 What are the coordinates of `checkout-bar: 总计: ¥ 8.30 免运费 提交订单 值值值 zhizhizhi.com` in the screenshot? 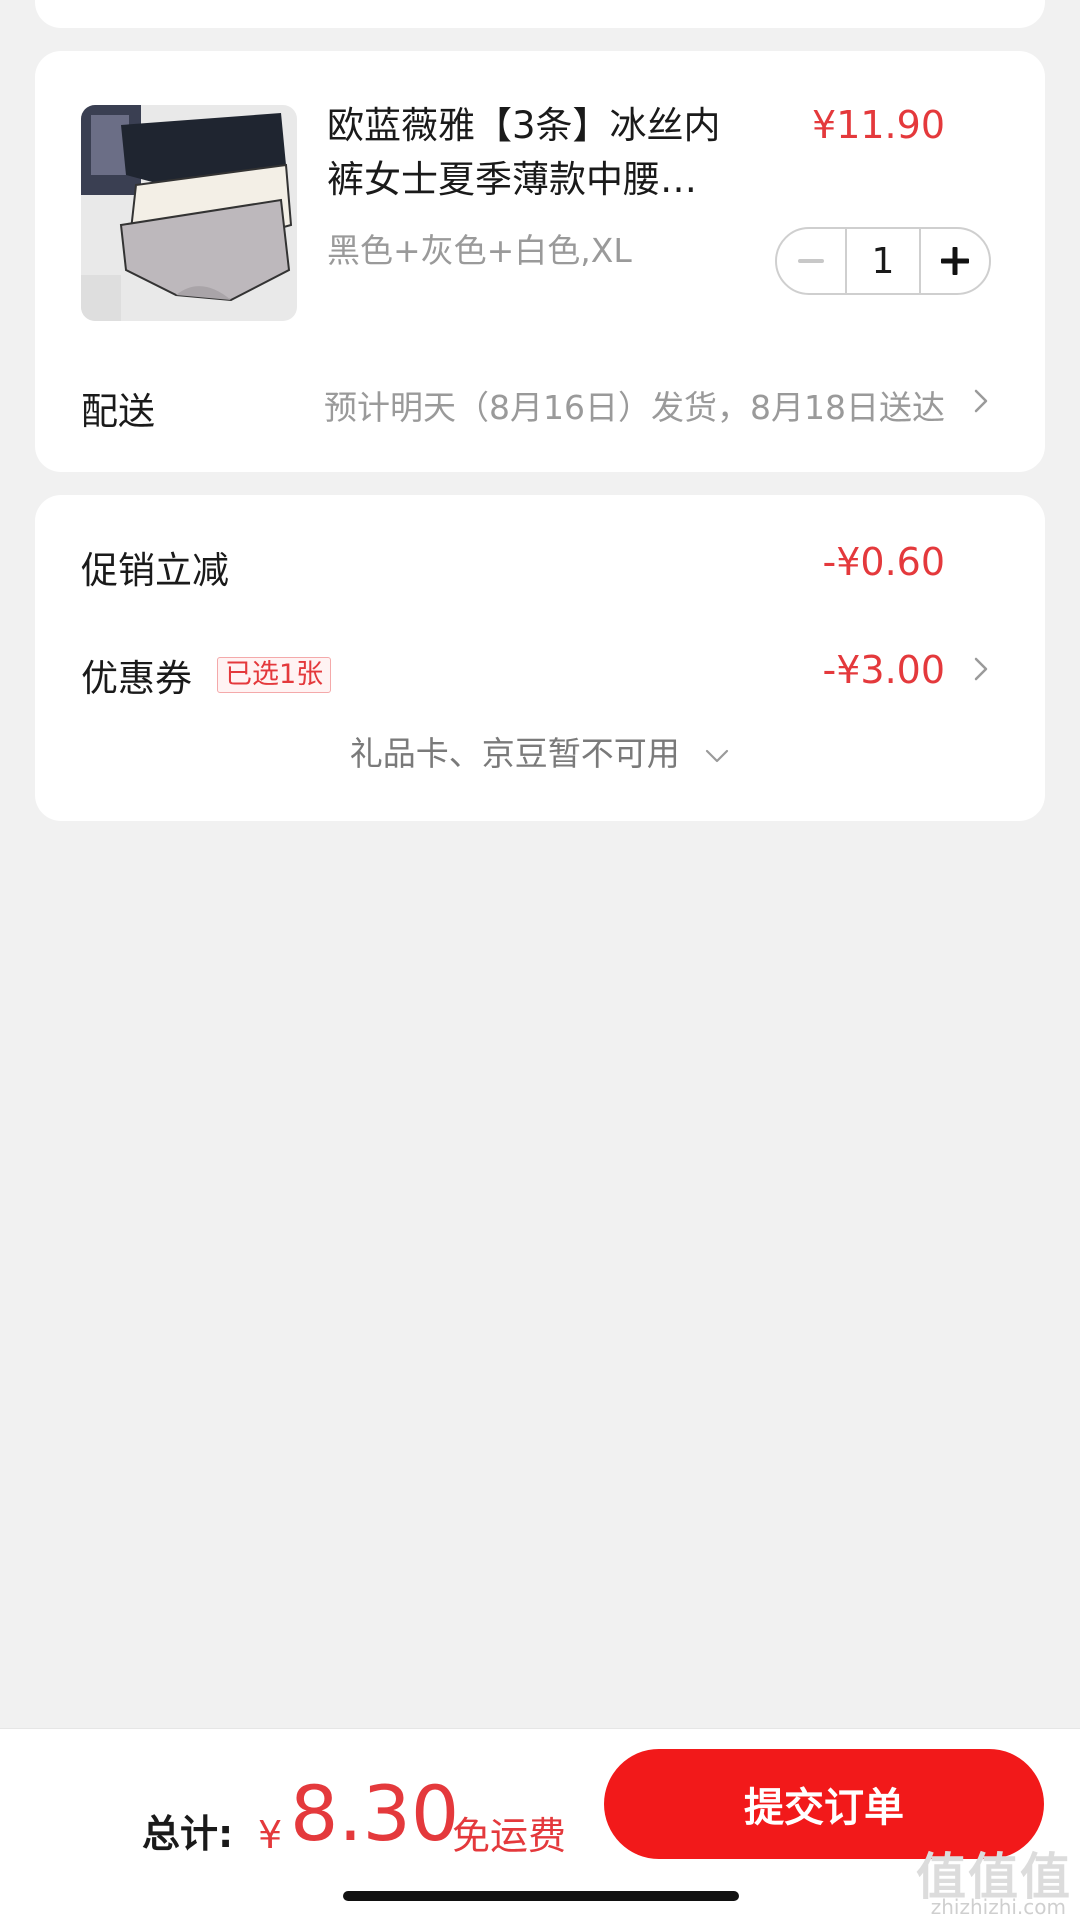 It's located at (540, 1822).